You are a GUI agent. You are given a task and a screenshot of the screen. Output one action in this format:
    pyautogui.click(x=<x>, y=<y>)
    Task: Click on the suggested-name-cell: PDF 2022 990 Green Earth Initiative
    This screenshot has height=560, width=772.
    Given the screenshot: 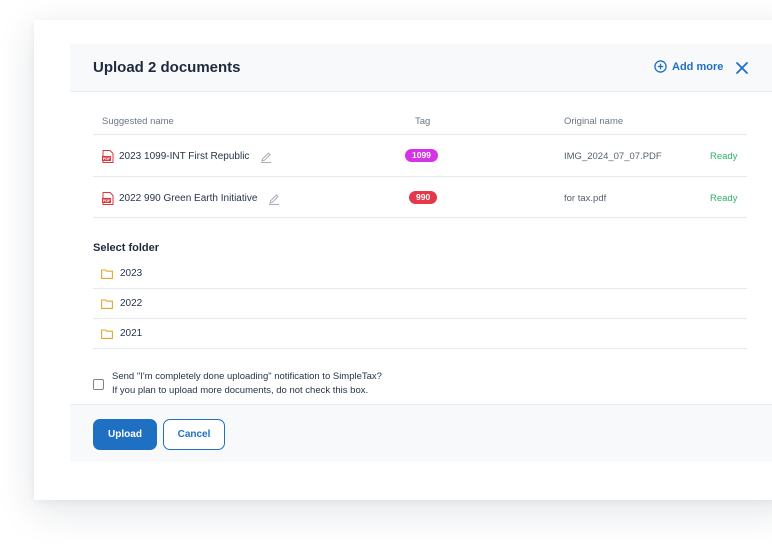 What is the action you would take?
    pyautogui.click(x=191, y=198)
    